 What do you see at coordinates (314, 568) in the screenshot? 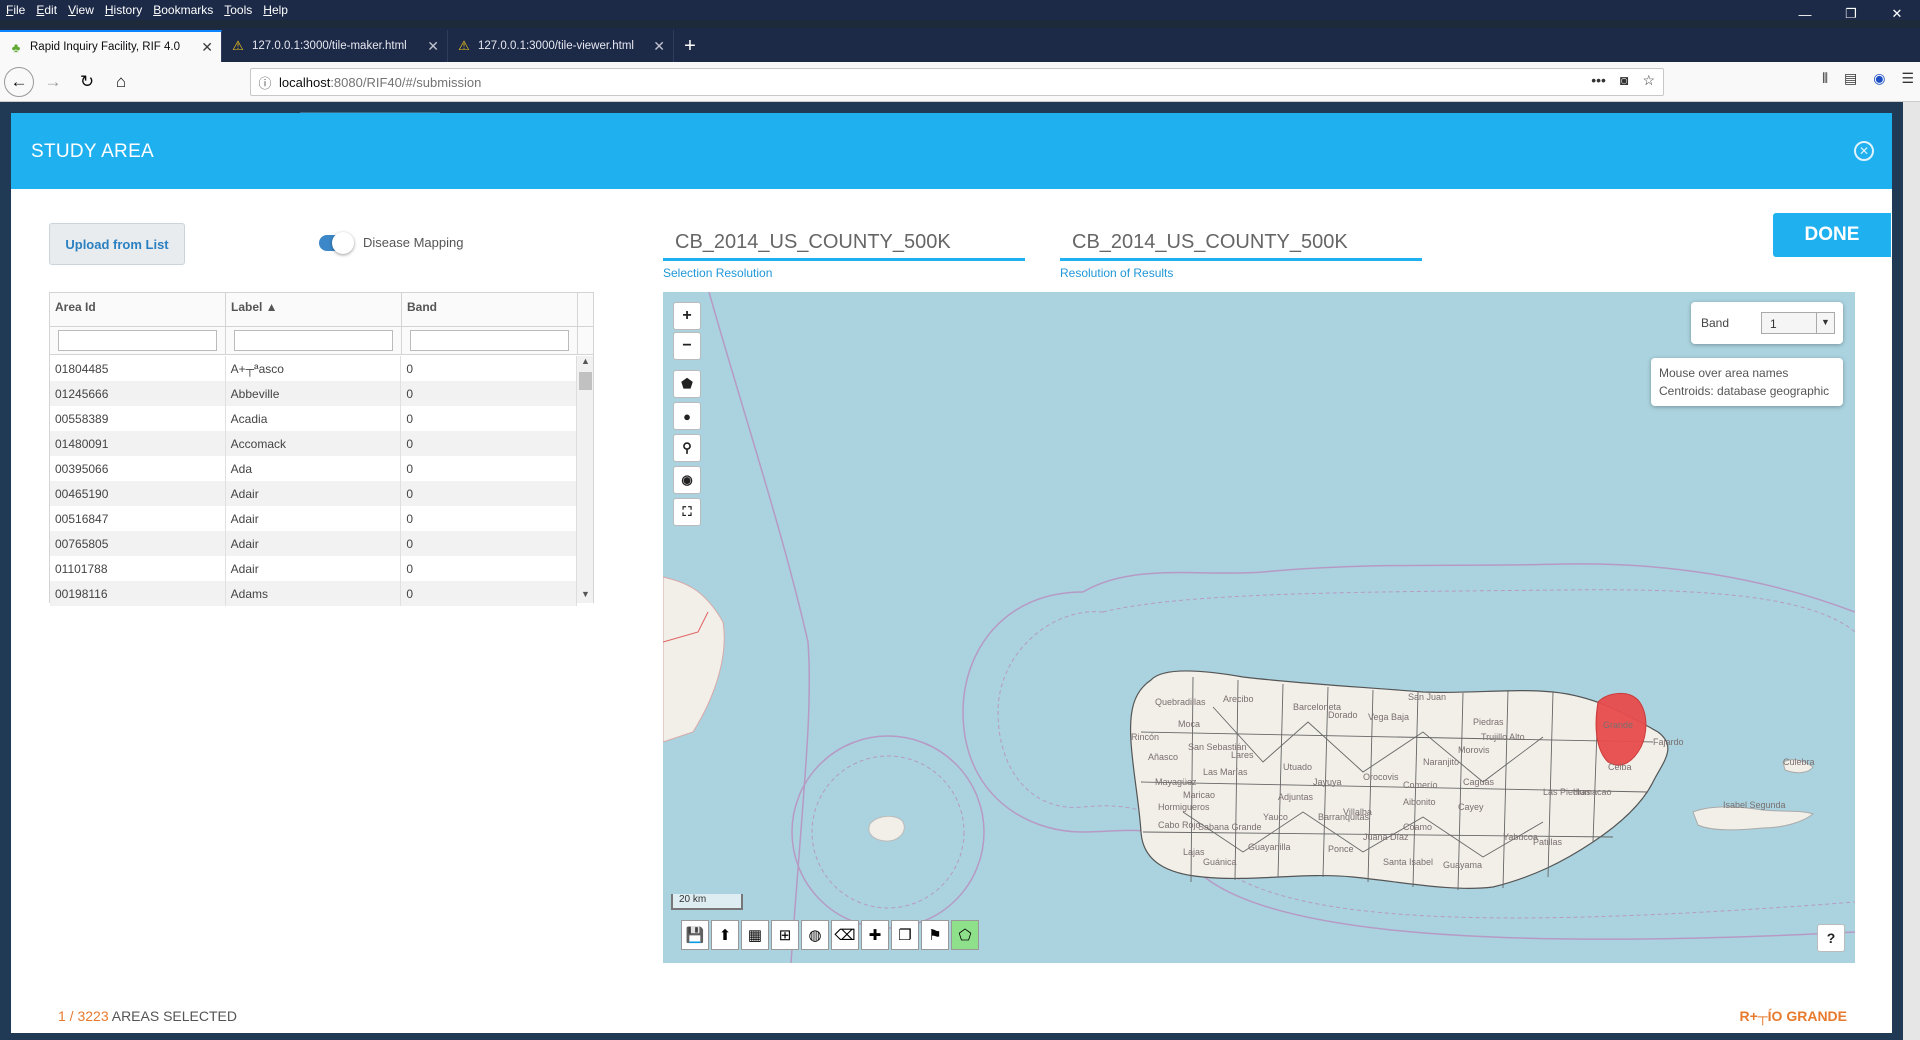
I see `table-row: 01101788 Adair 0` at bounding box center [314, 568].